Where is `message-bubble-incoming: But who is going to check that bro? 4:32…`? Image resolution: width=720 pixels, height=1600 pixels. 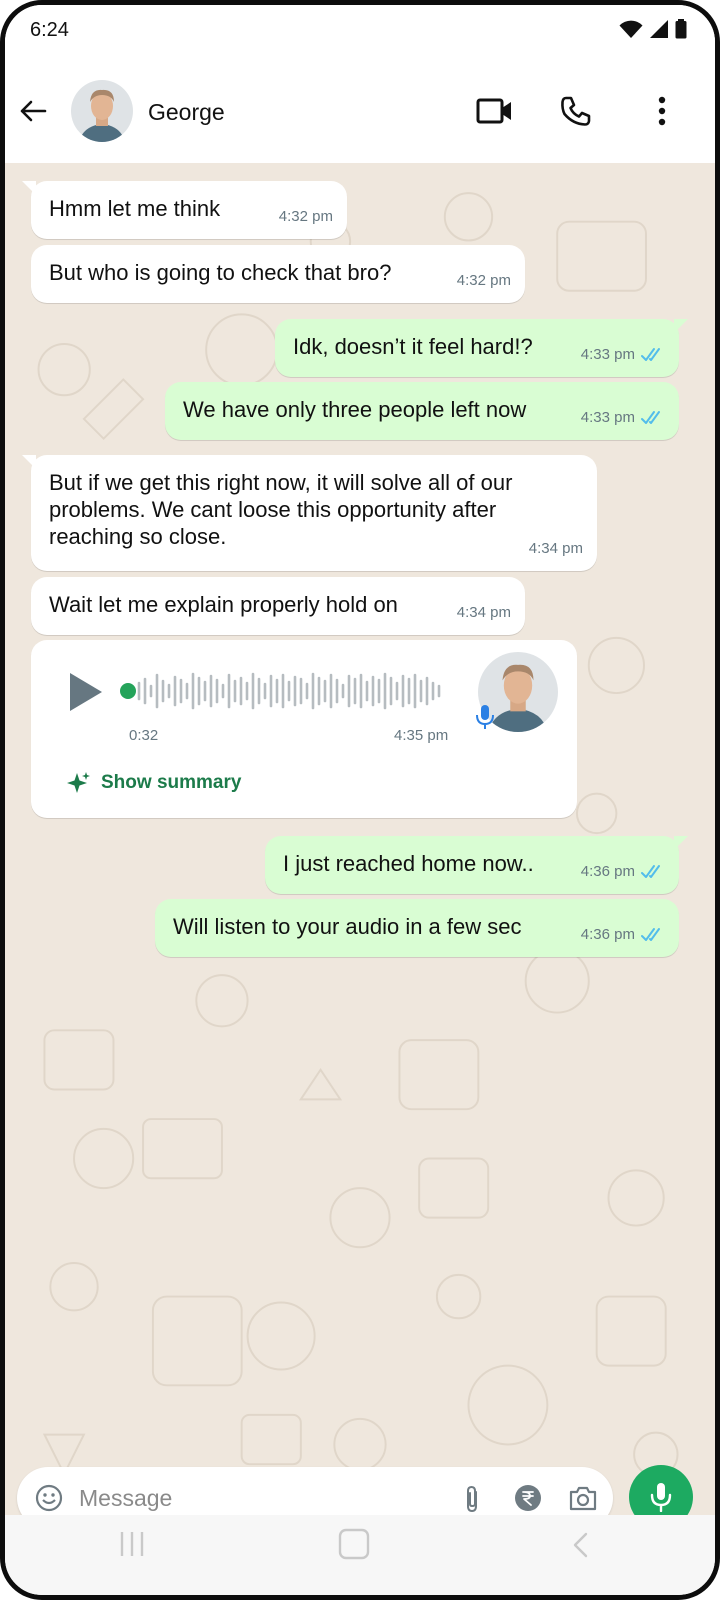 message-bubble-incoming: But who is going to check that bro? 4:32… is located at coordinates (278, 274).